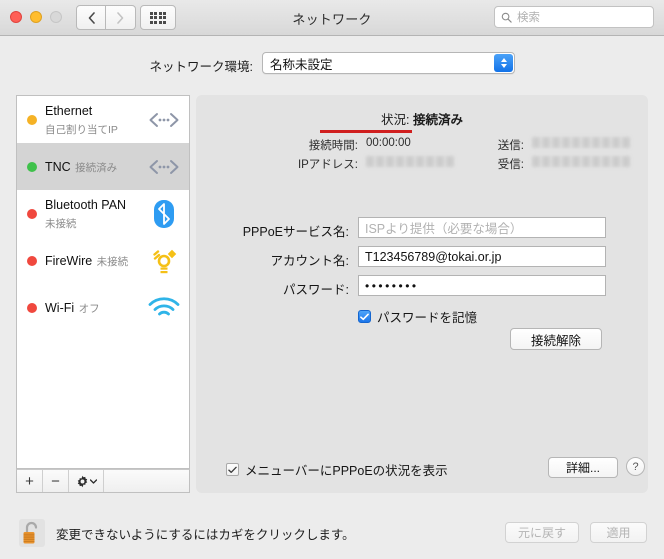 The image size is (664, 559). Describe the element at coordinates (86, 204) in the screenshot. I see `service-name: Bluetooth PAN` at that location.